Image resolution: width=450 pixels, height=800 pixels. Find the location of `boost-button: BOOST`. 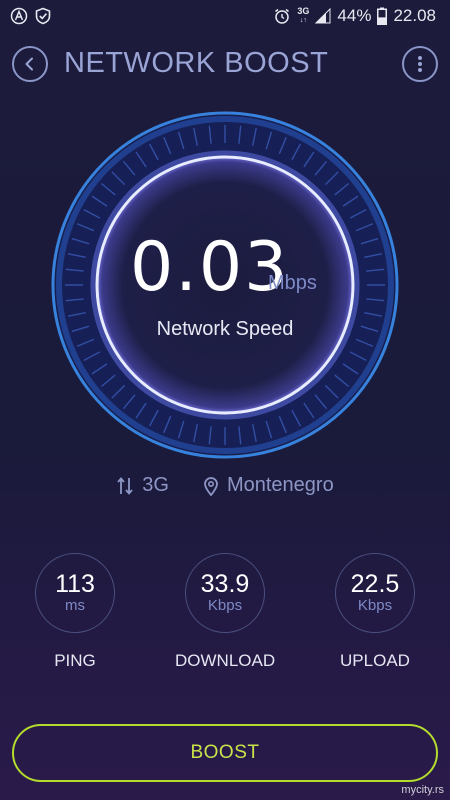

boost-button: BOOST is located at coordinates (225, 753).